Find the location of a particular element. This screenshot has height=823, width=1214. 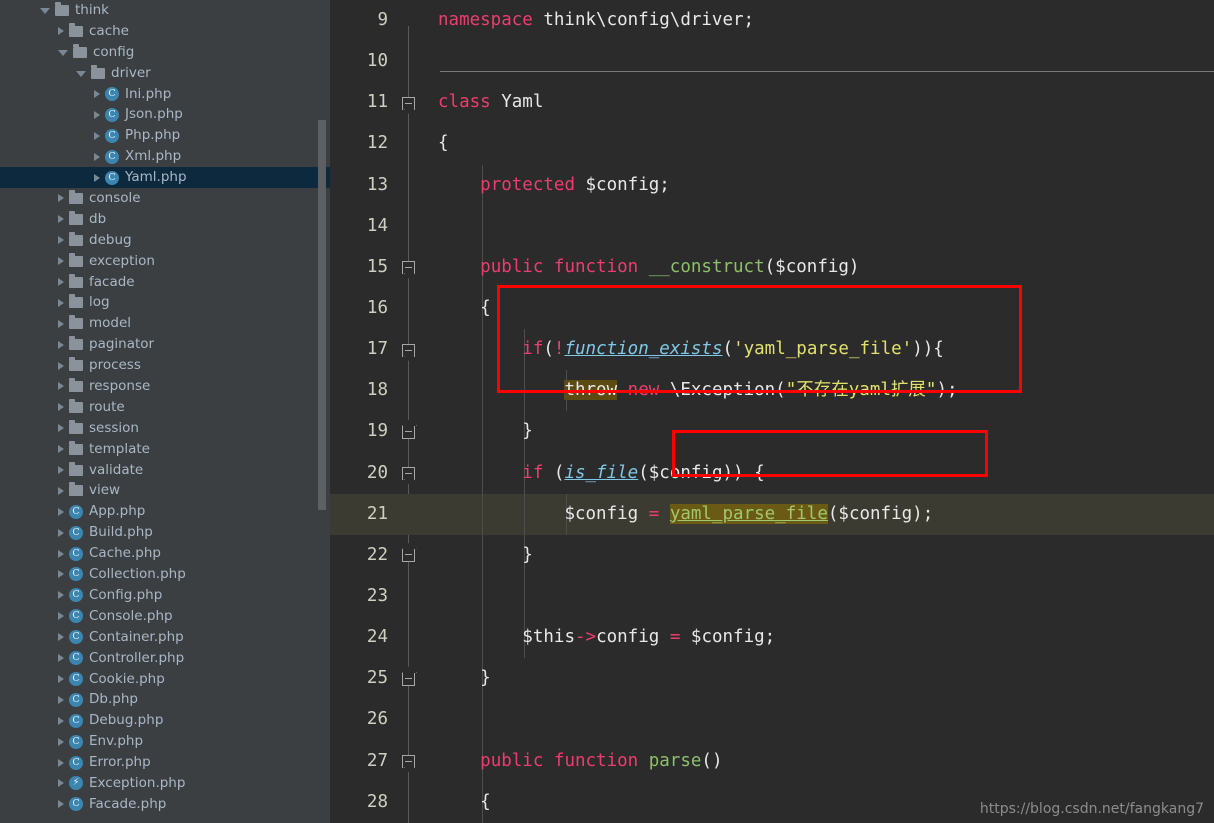

tree-item-debug-php: C Debug.php is located at coordinates (165, 720).